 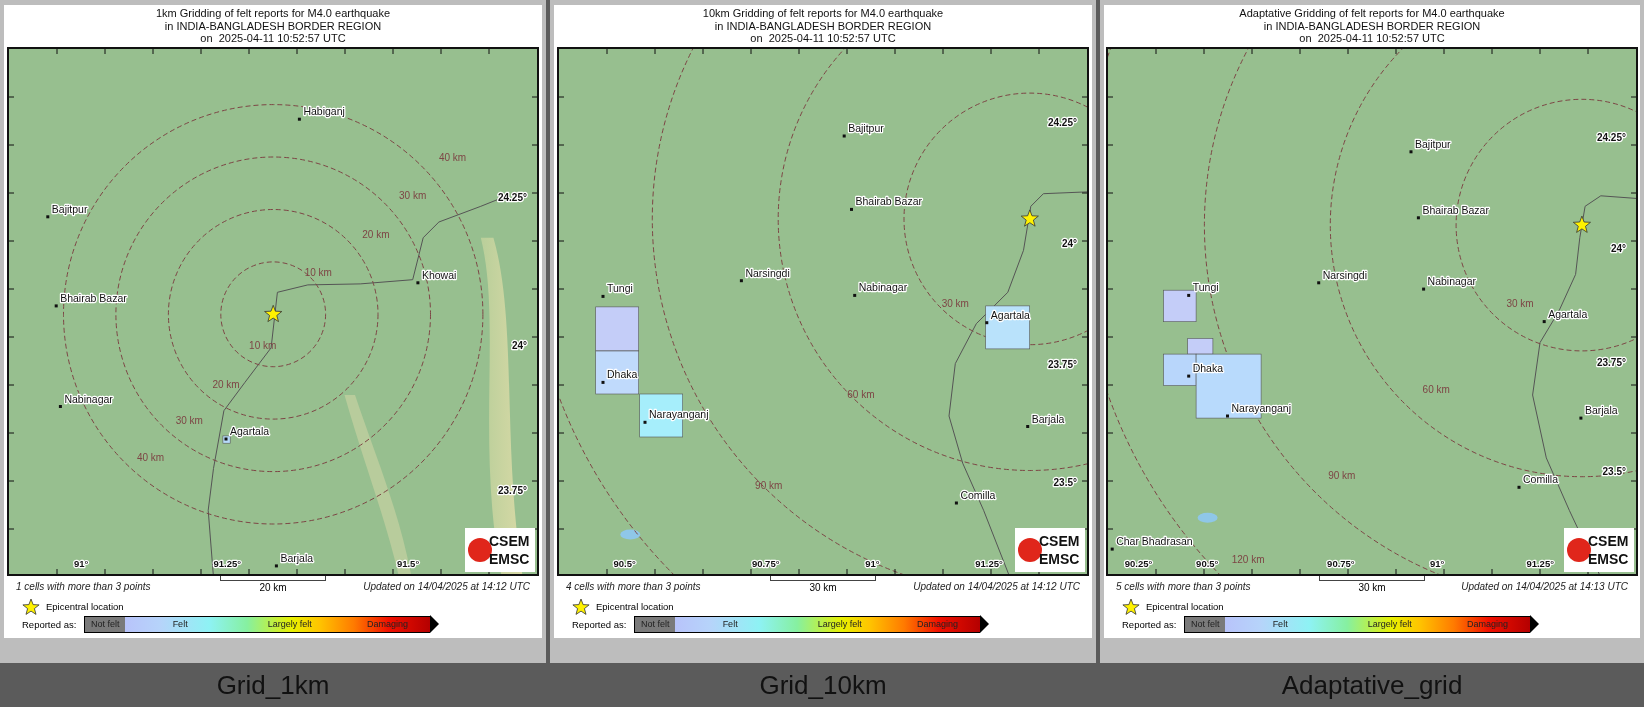 I want to click on place-label: Narsingdi, so click(x=767, y=272).